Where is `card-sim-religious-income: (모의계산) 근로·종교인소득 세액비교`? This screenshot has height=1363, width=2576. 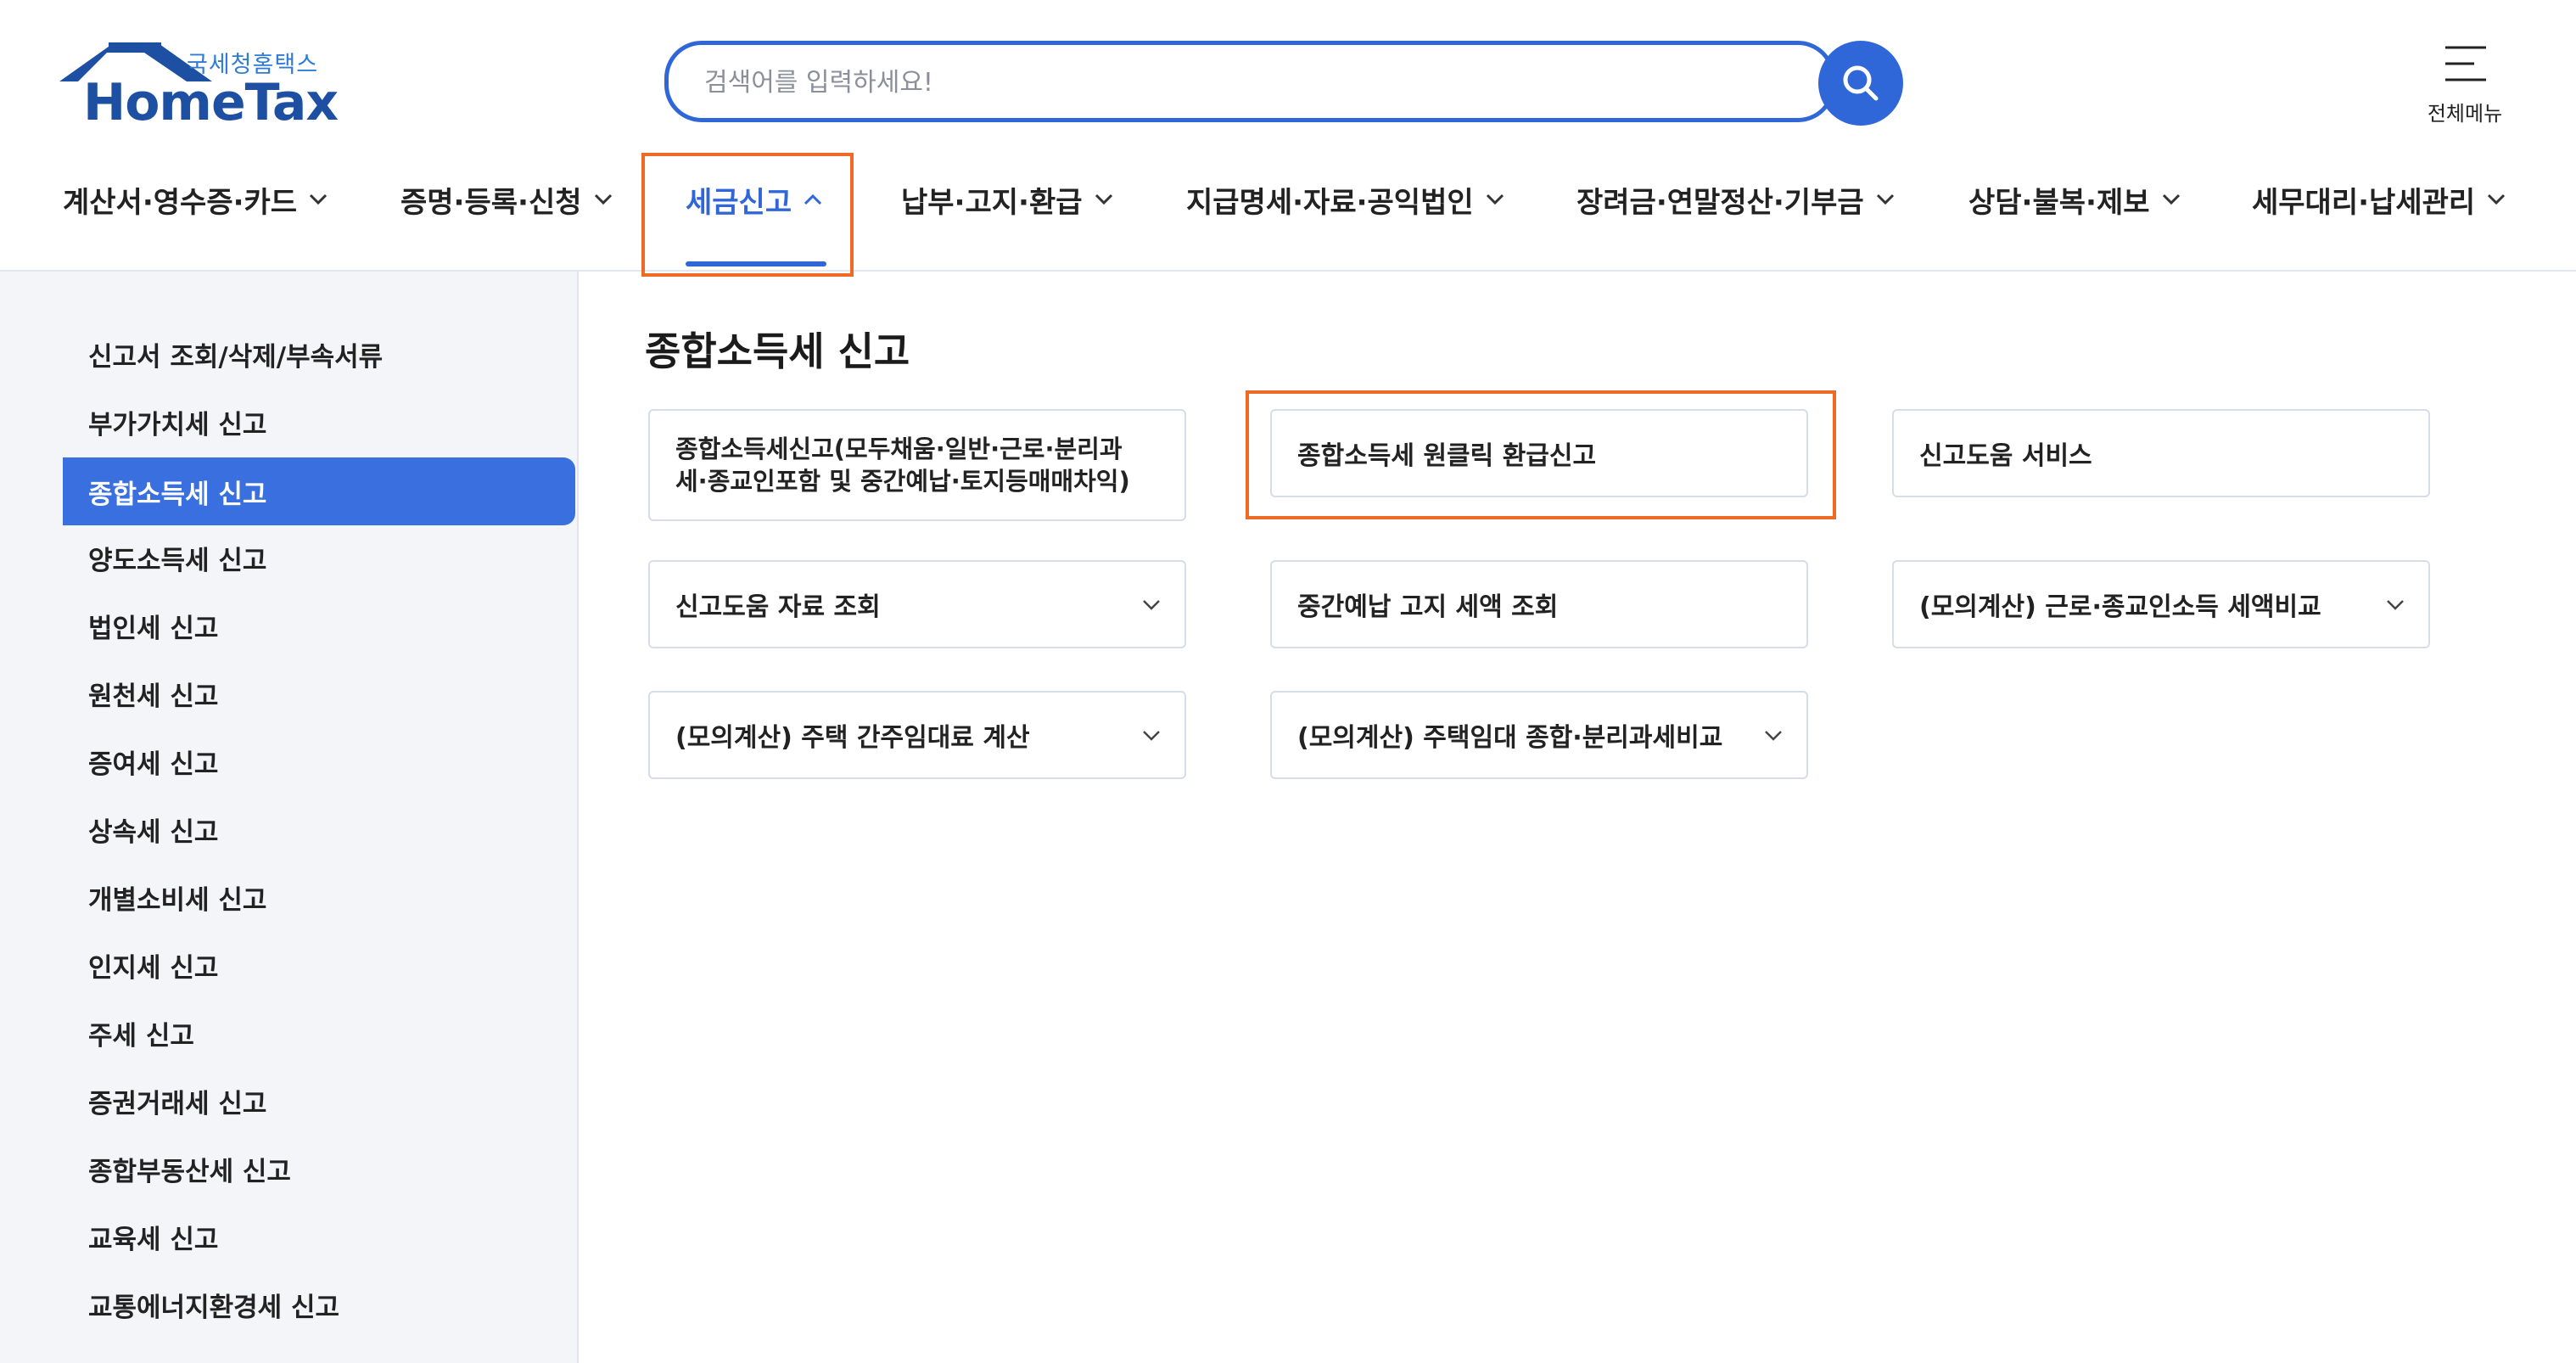
card-sim-religious-income: (모의계산) 근로·종교인소득 세액비교 is located at coordinates (2161, 604).